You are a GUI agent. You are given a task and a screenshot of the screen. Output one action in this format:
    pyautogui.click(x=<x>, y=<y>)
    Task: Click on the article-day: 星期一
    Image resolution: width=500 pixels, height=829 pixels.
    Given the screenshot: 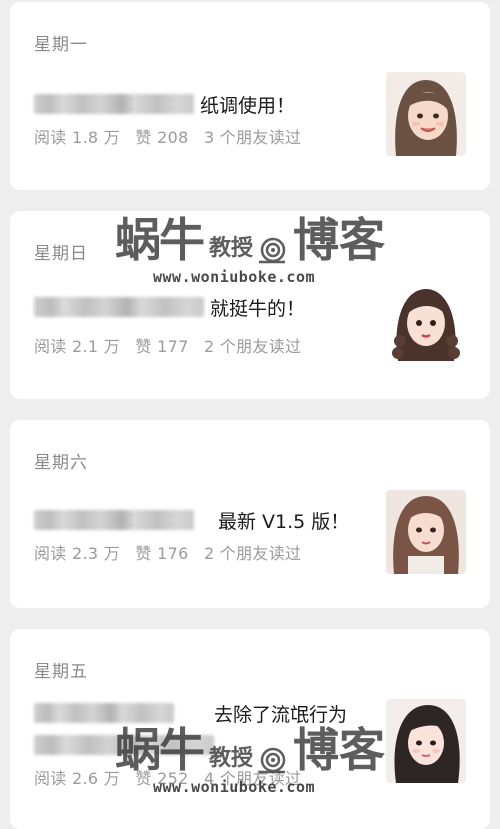 What is the action you would take?
    pyautogui.click(x=61, y=45)
    